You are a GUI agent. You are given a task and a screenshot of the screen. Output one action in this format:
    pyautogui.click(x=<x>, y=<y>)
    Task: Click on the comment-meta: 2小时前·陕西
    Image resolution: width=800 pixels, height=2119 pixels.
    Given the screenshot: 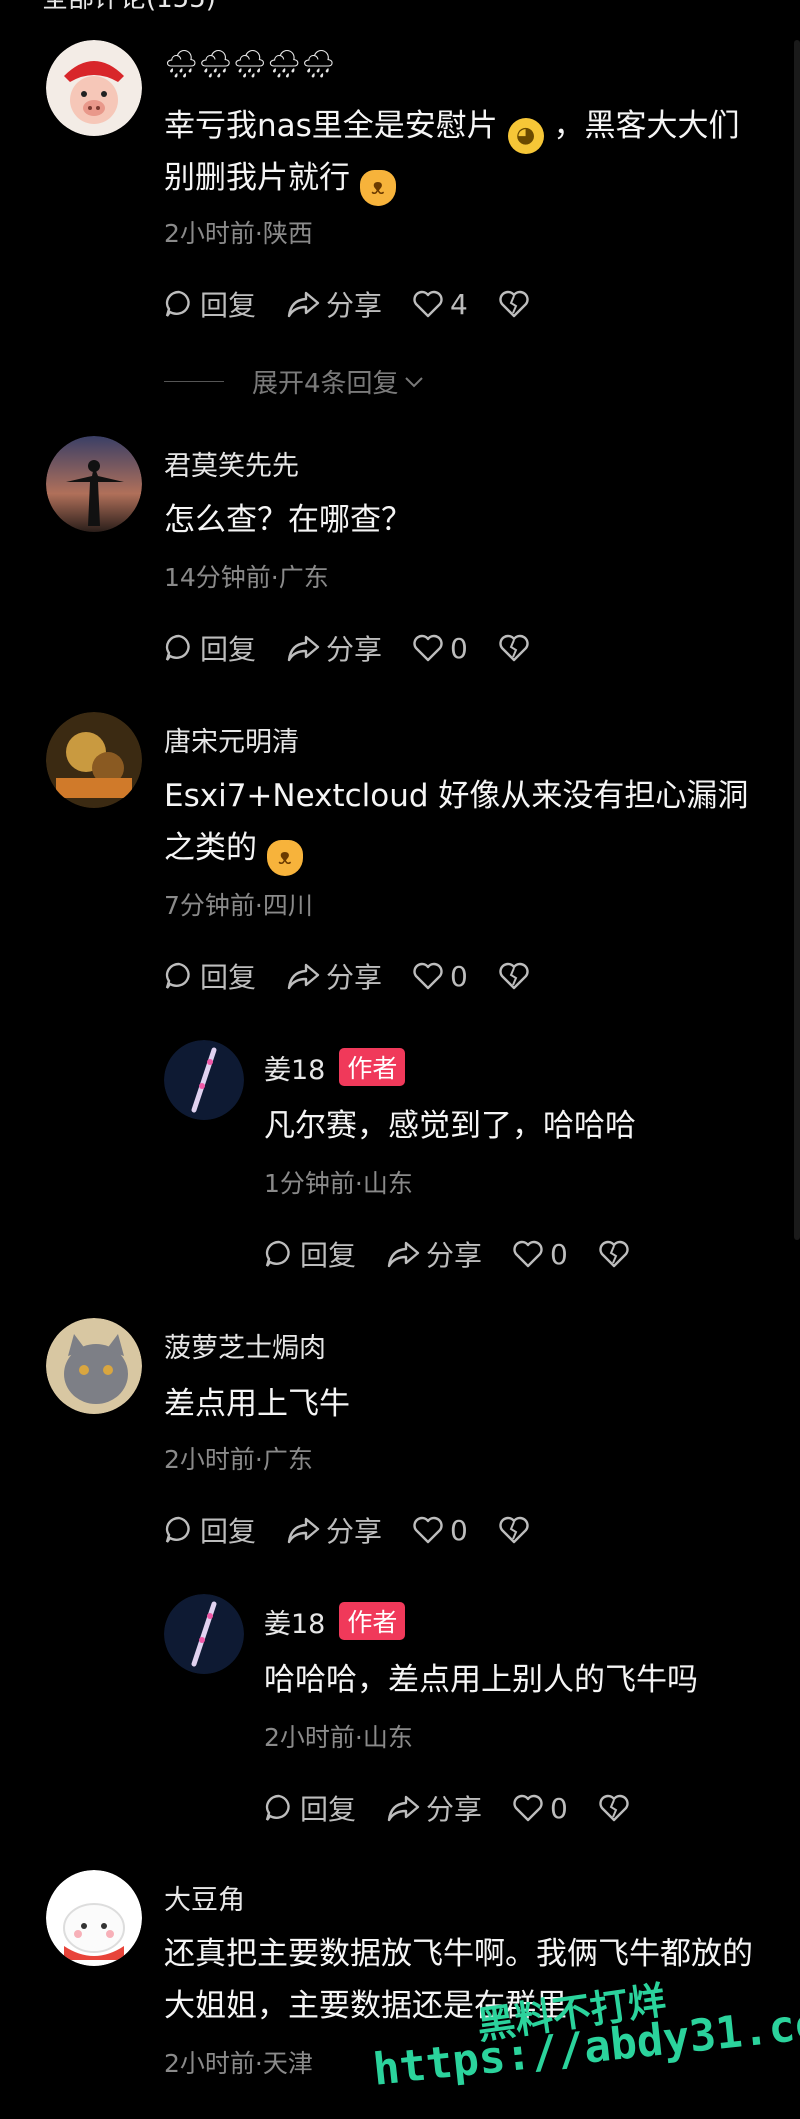 What is the action you would take?
    pyautogui.click(x=238, y=233)
    